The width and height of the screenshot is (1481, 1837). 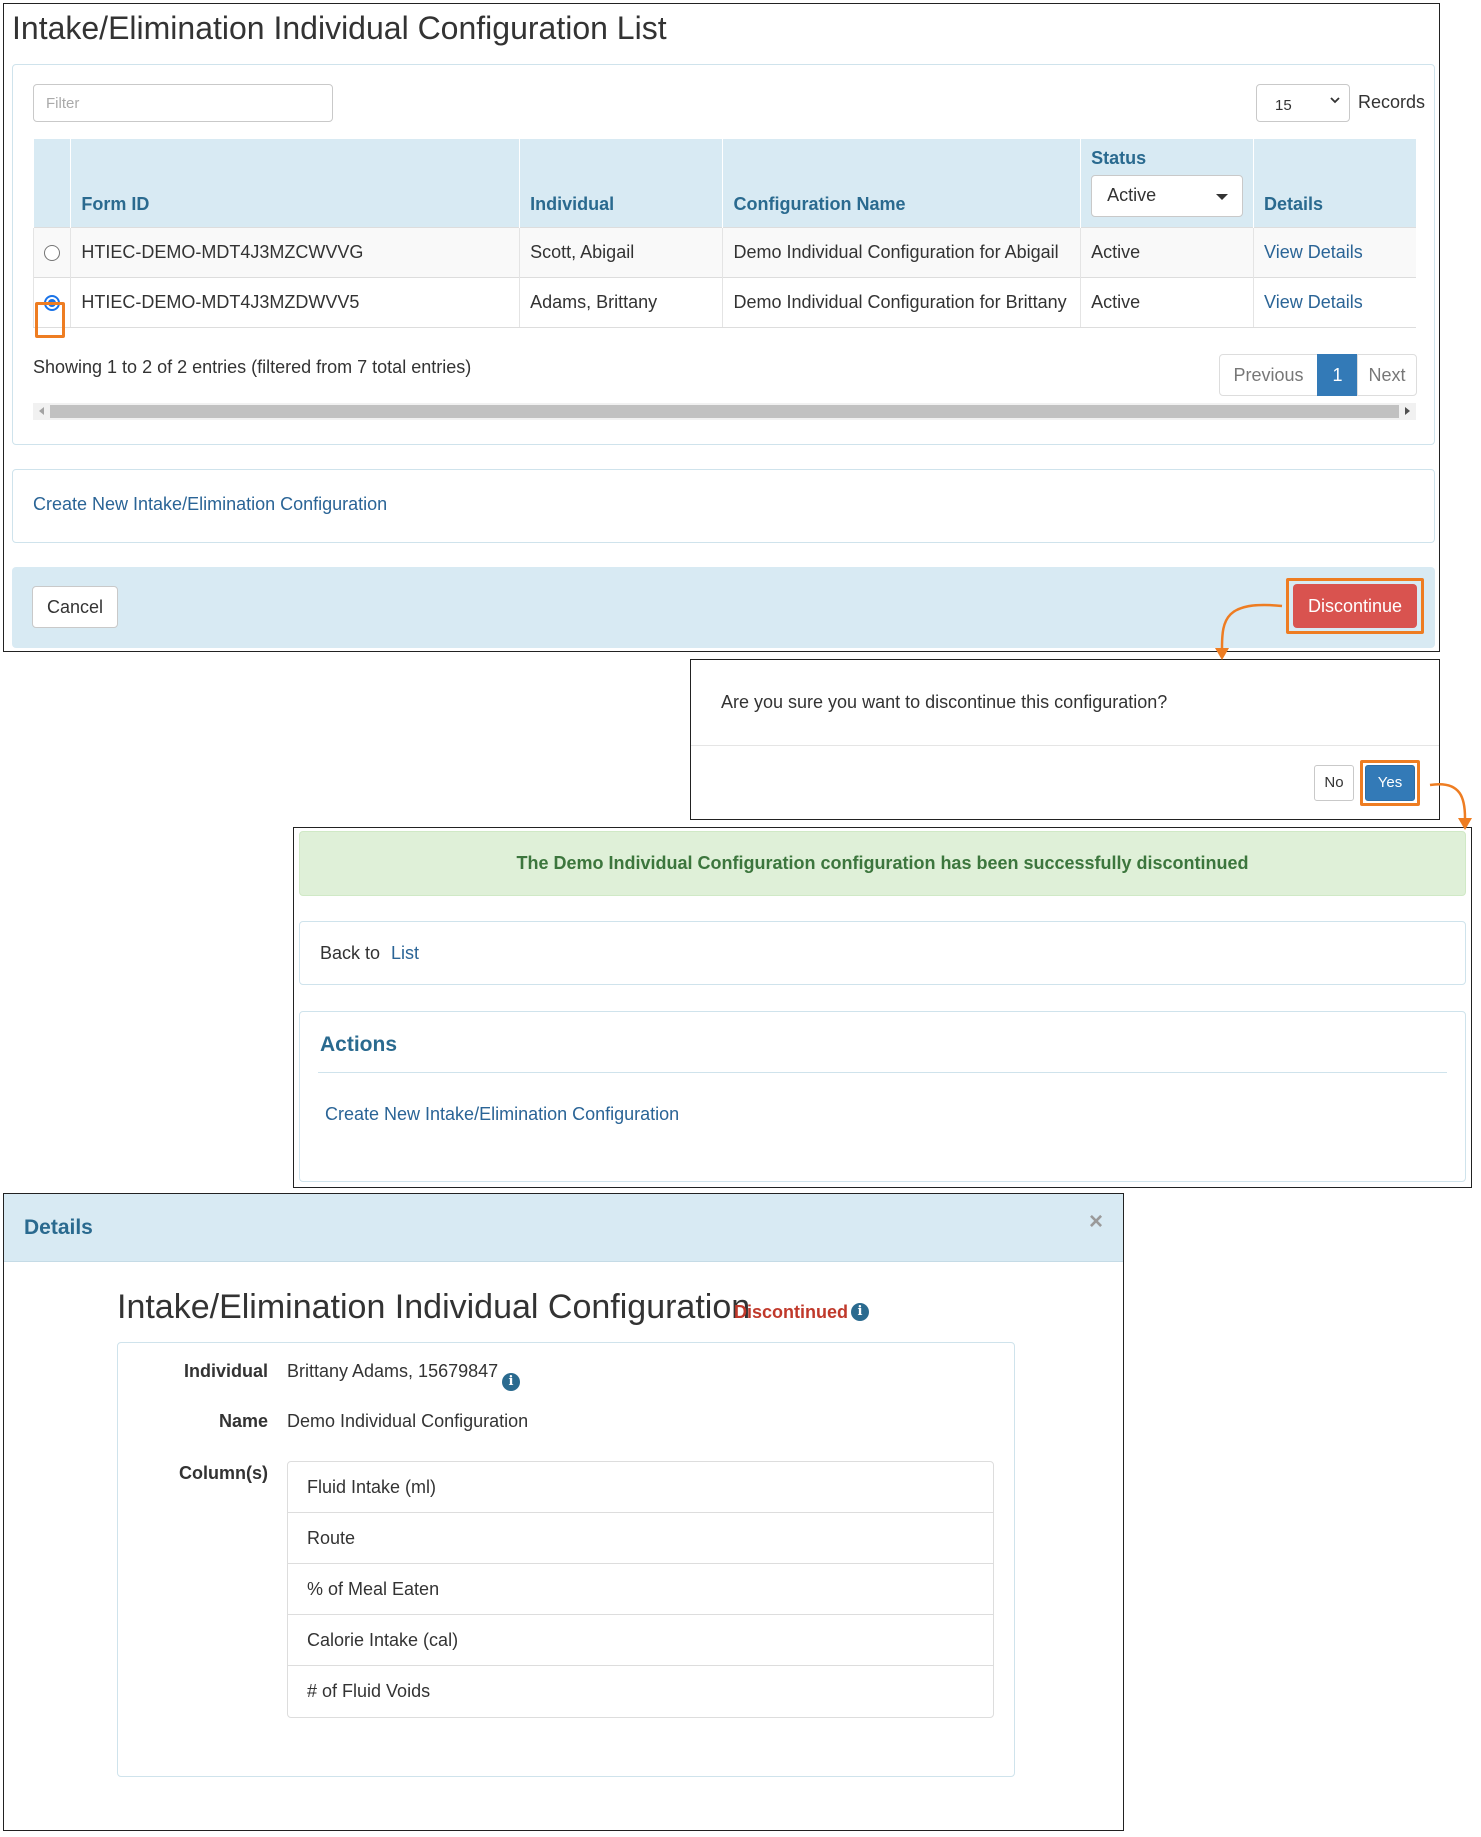 I want to click on action-footer: Cancel Discontinue, so click(x=723, y=607).